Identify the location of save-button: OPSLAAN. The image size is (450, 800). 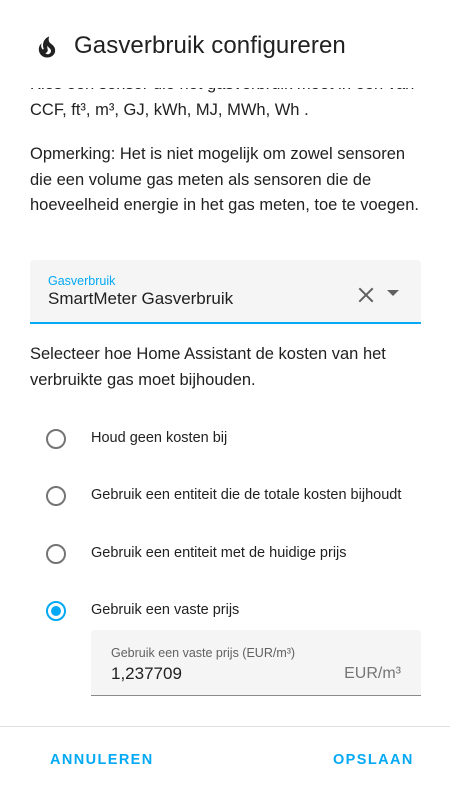
(373, 760).